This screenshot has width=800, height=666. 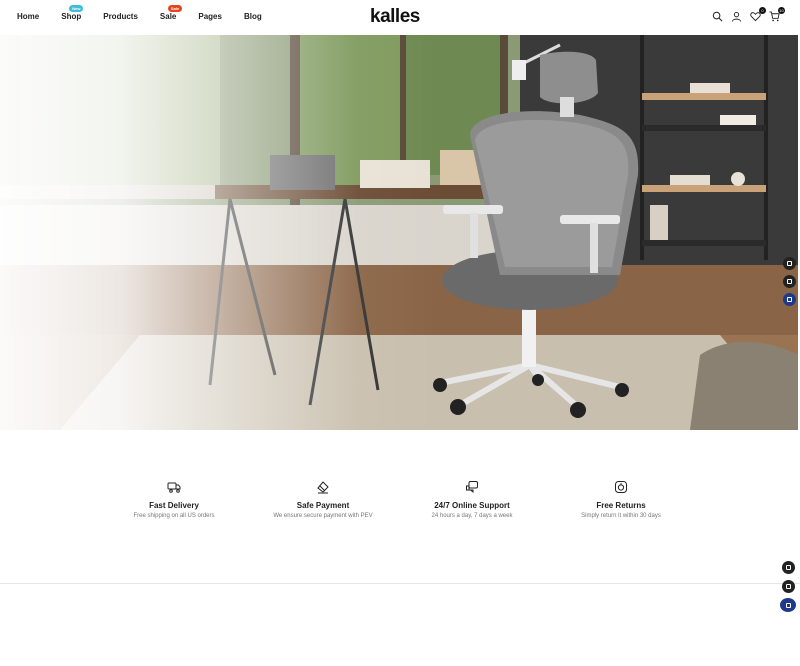 I want to click on accessibility-icon, so click(x=788, y=567).